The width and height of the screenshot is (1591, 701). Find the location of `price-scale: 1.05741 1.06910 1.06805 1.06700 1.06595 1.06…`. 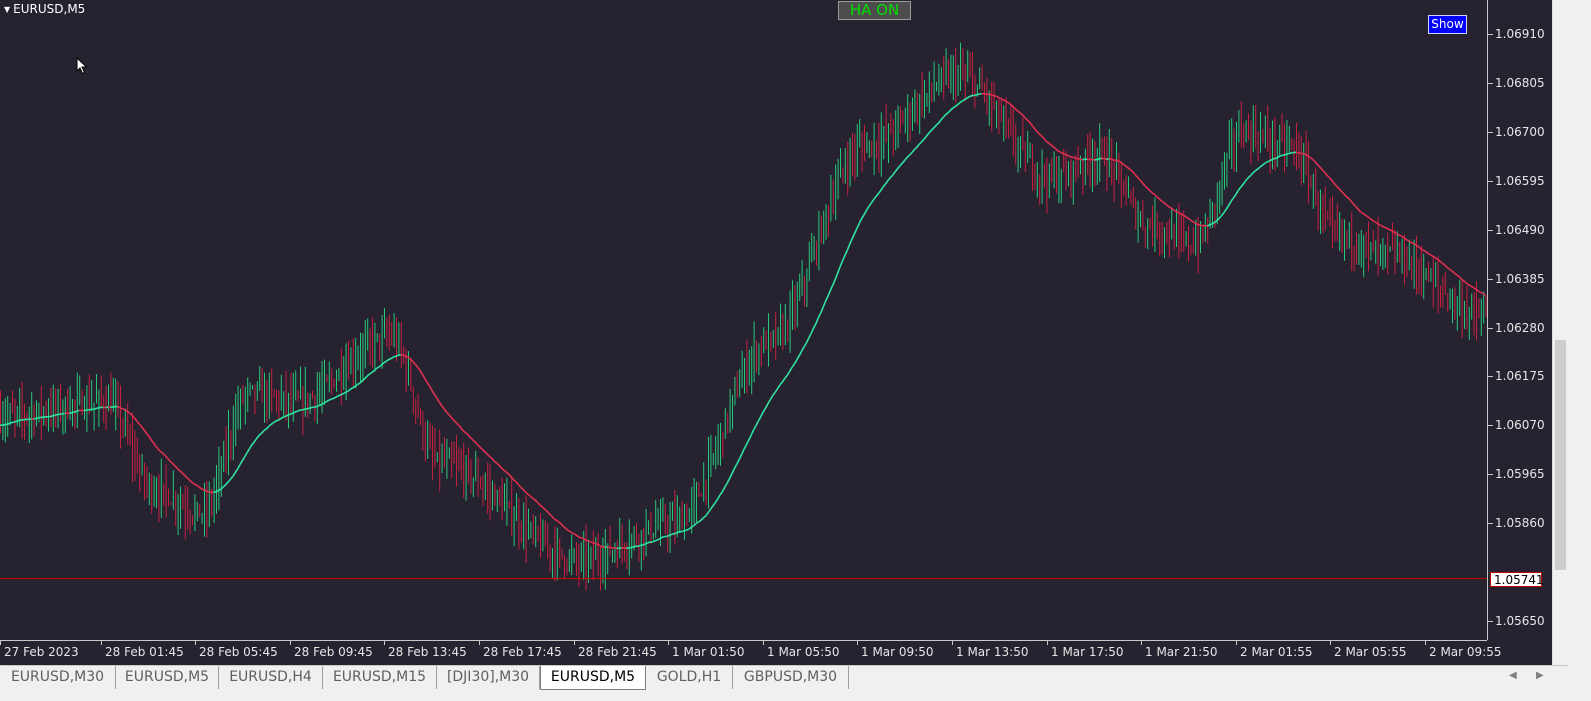

price-scale: 1.05741 1.06910 1.06805 1.06700 1.06595 1.06… is located at coordinates (1519, 320).